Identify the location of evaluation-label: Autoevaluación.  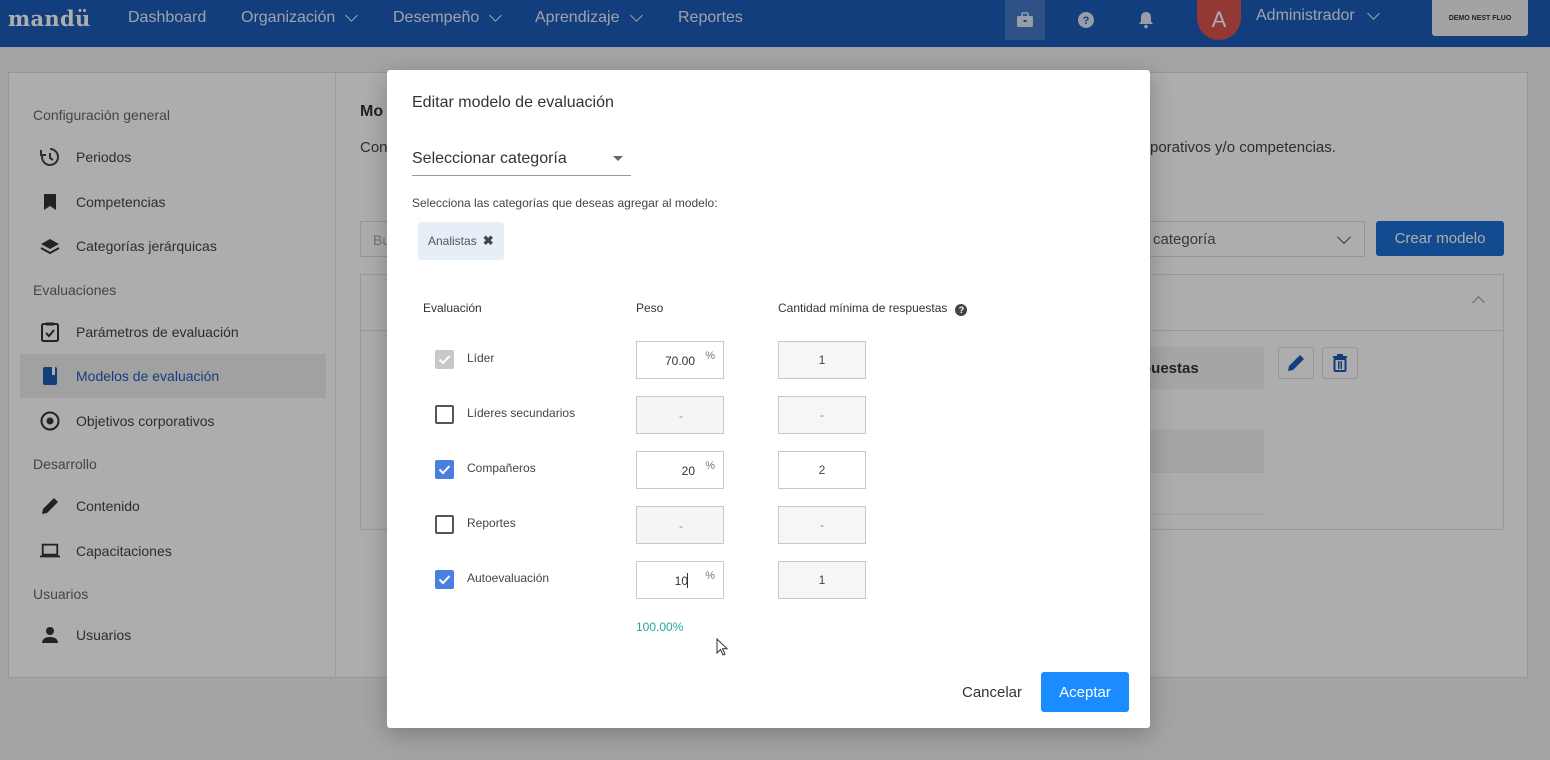
(508, 578).